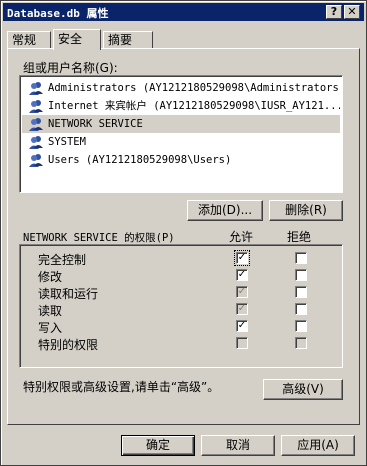 The image size is (367, 466). Describe the element at coordinates (181, 142) in the screenshot. I see `list-item: SYSTEM` at that location.